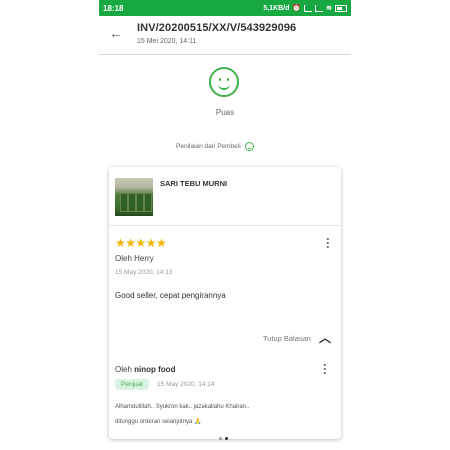 This screenshot has width=450, height=450. What do you see at coordinates (134, 258) in the screenshot?
I see `reviewer-name: Oleh Herry` at bounding box center [134, 258].